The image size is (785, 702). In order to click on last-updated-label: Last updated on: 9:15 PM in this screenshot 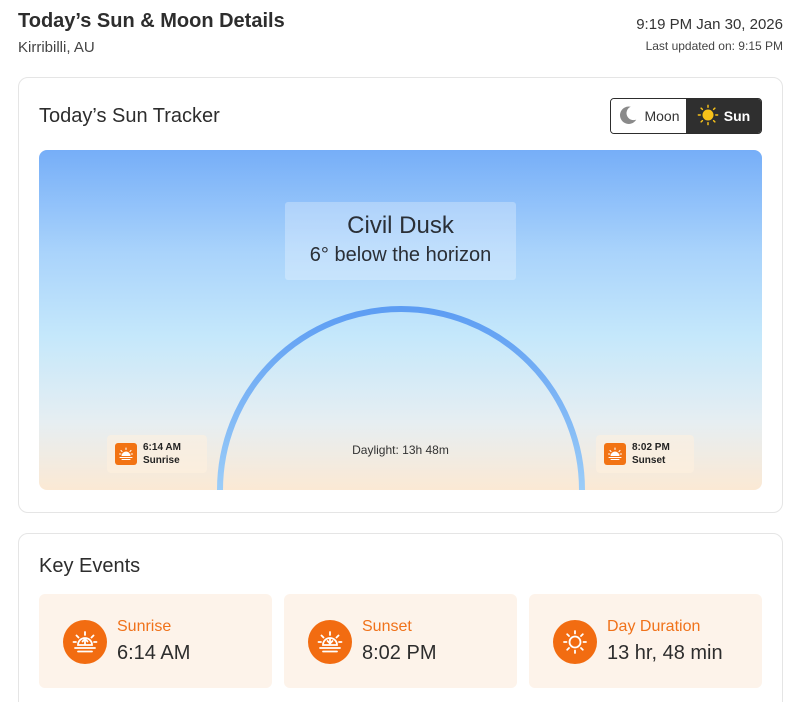, I will do `click(714, 46)`.